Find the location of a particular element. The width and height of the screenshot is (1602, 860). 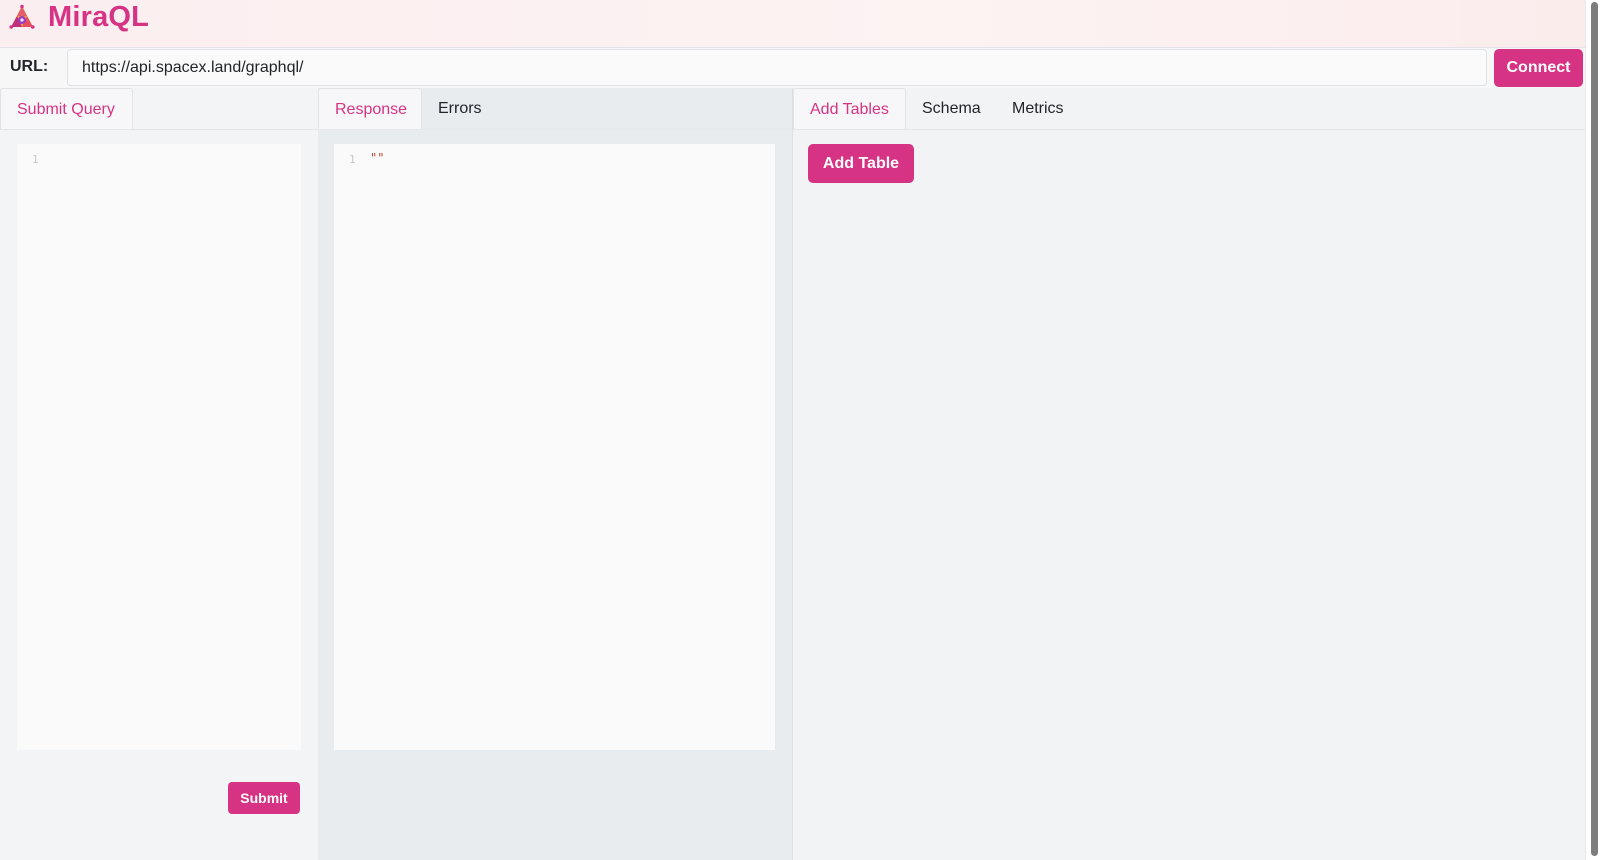

url-bar: URL: Connect is located at coordinates (792, 68).